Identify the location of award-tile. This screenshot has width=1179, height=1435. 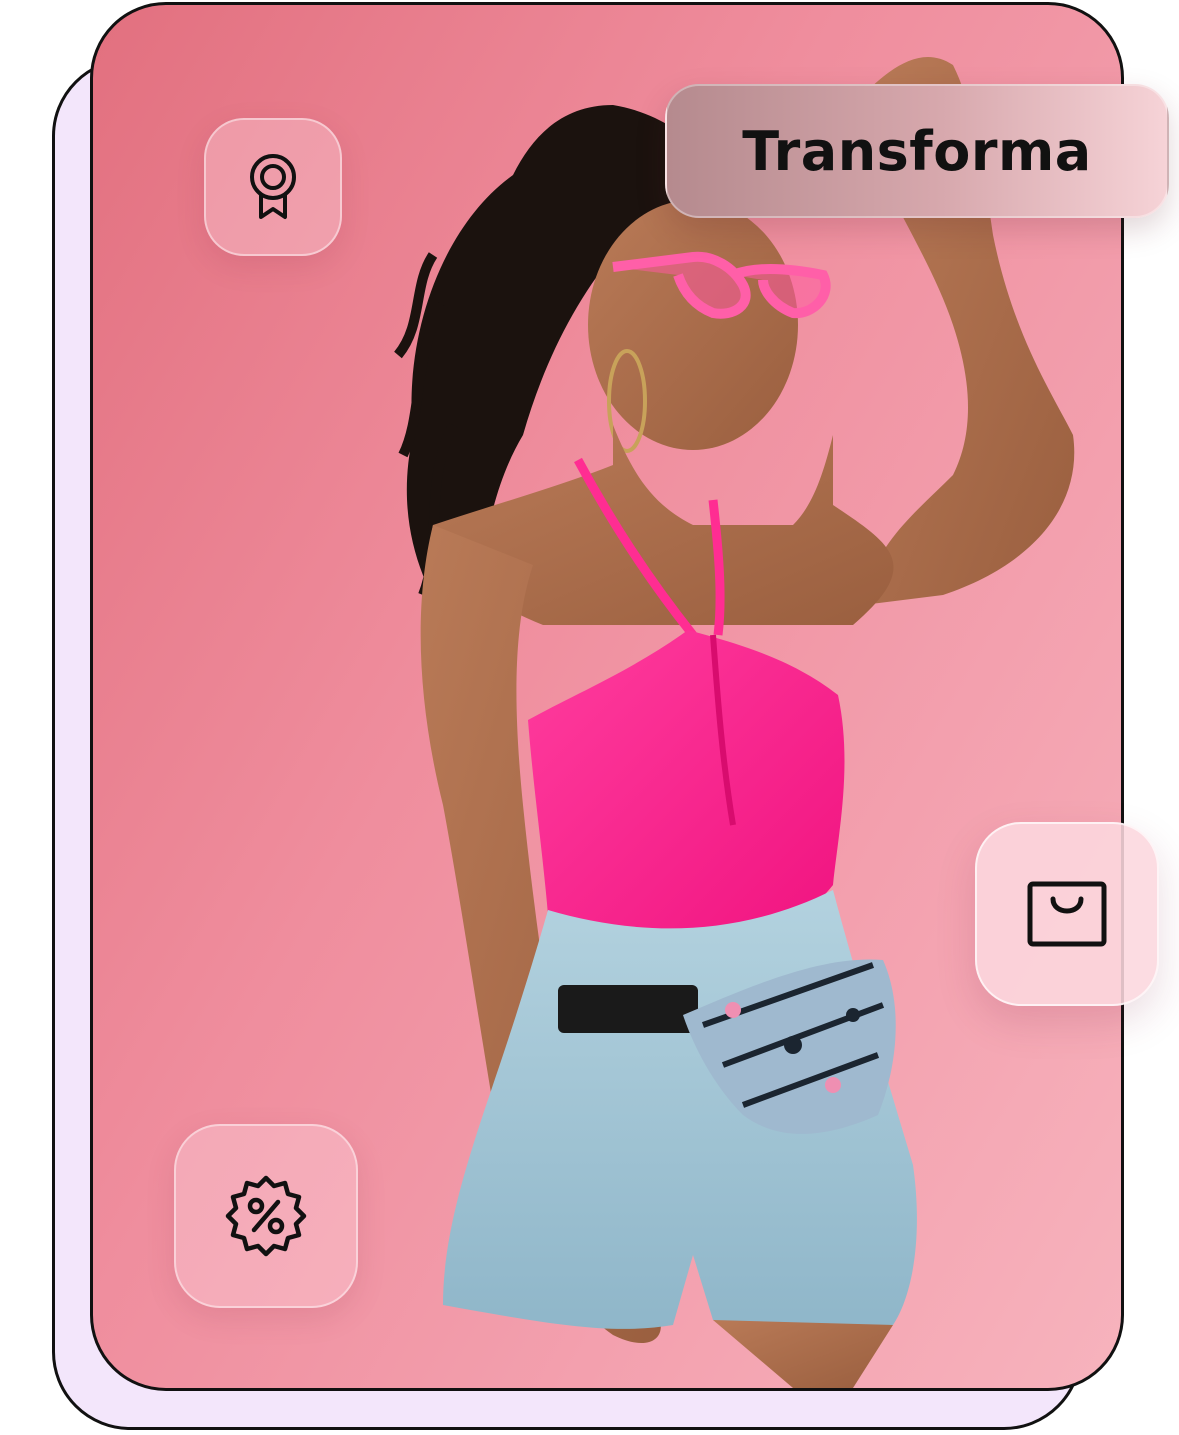
(273, 187).